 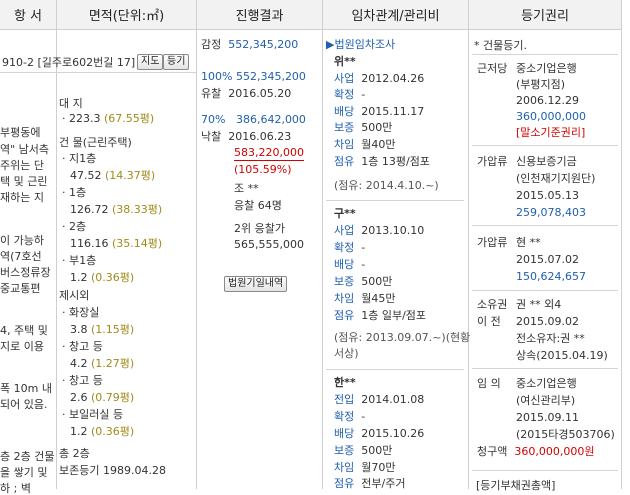 What do you see at coordinates (263, 169) in the screenshot?
I see `sold-rate: (105.59%)` at bounding box center [263, 169].